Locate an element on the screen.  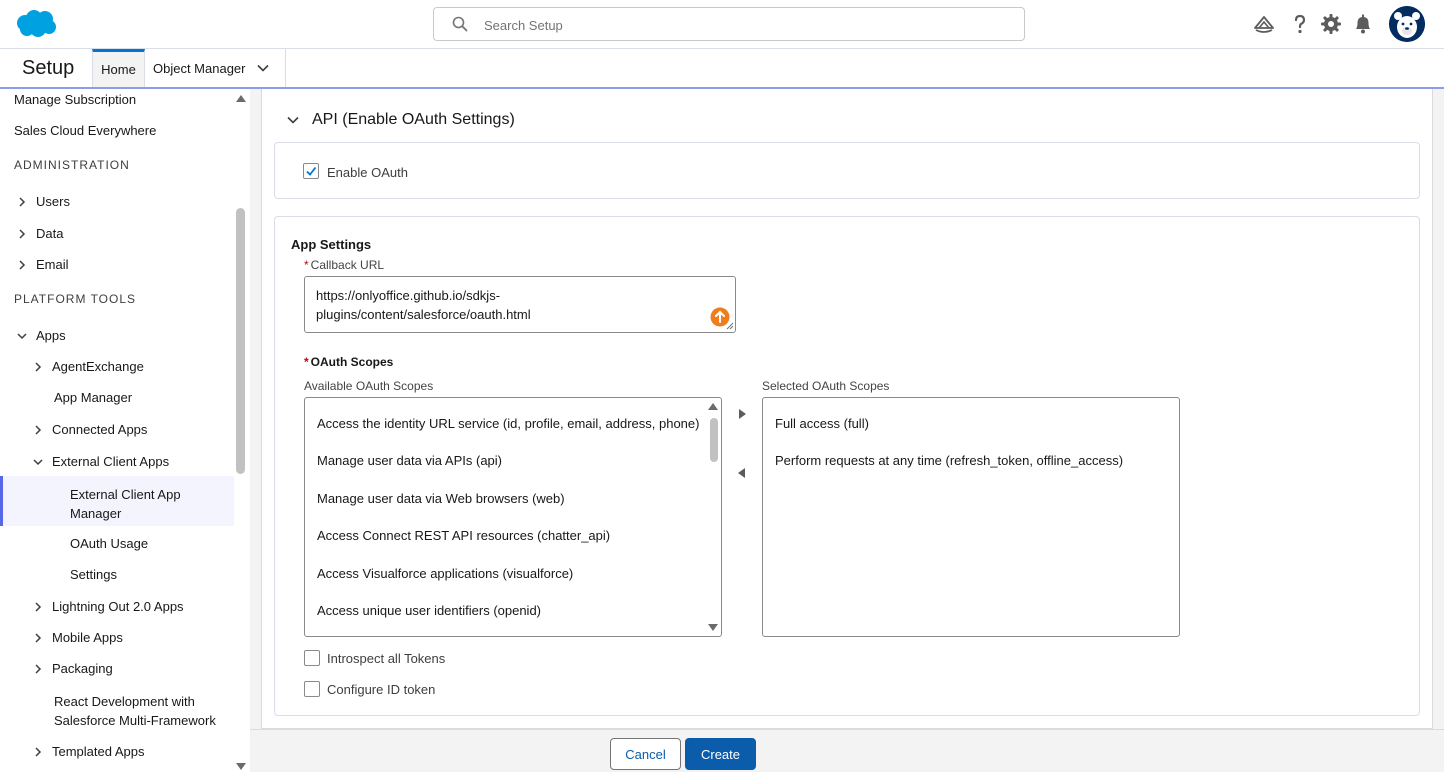
introspect-tokens-checkbox is located at coordinates (312, 658).